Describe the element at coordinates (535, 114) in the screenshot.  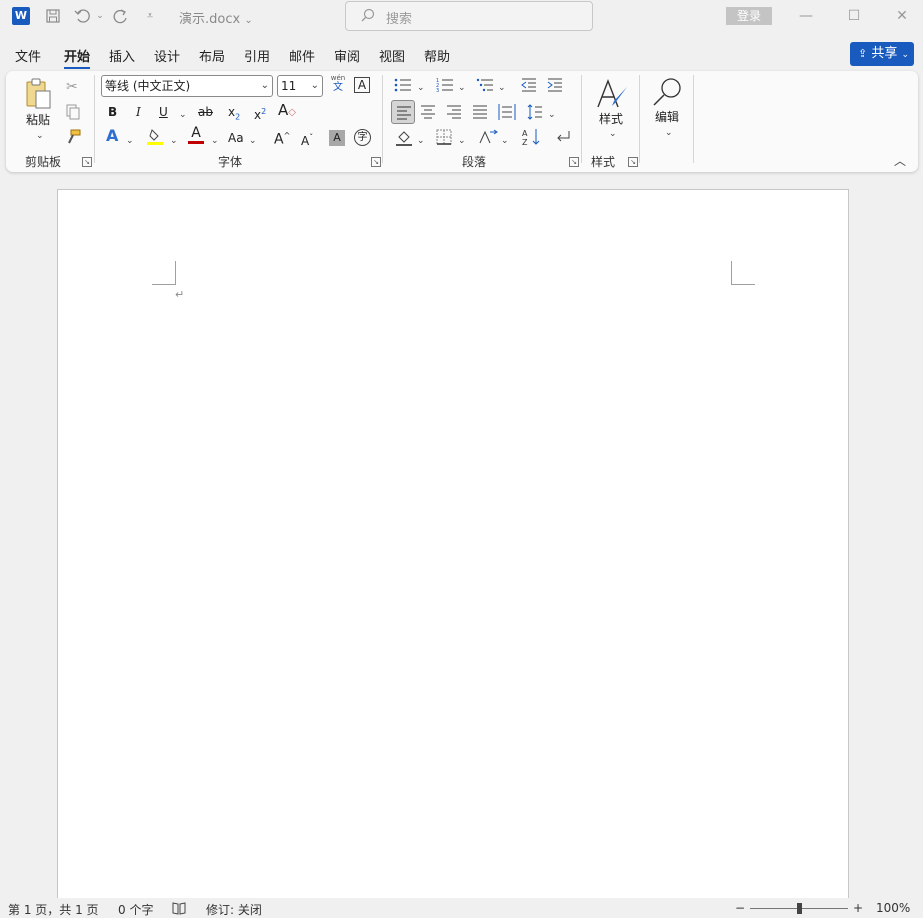
I see `line-spacing-icon` at that location.